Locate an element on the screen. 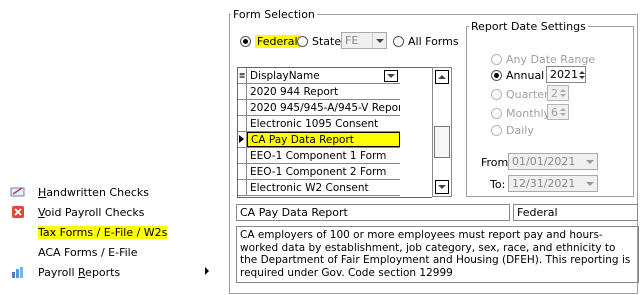 This screenshot has height=295, width=641. current-row-arrow-icon is located at coordinates (241, 139).